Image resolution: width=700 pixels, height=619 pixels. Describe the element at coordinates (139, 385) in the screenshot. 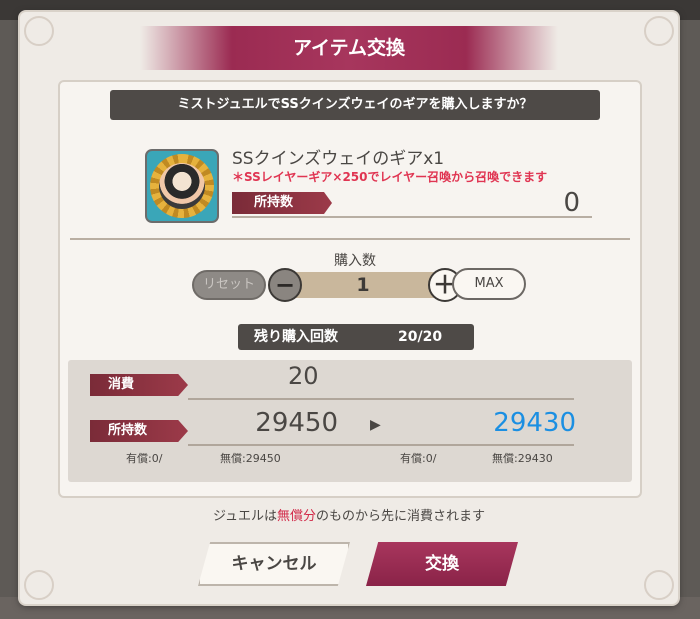

I see `cost-label: 消費` at that location.